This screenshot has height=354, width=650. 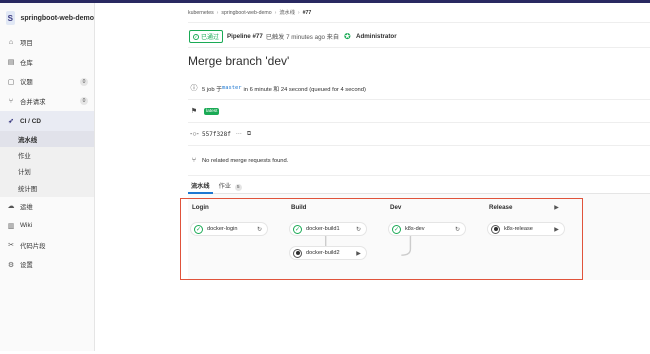 What do you see at coordinates (84, 101) in the screenshot?
I see `merge-requests-count-badge: 0` at bounding box center [84, 101].